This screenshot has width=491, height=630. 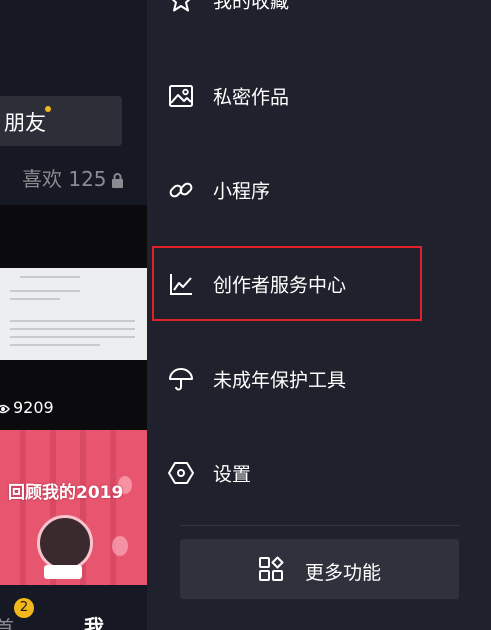 I want to click on video-title: 回顾我的2019, so click(x=66, y=493).